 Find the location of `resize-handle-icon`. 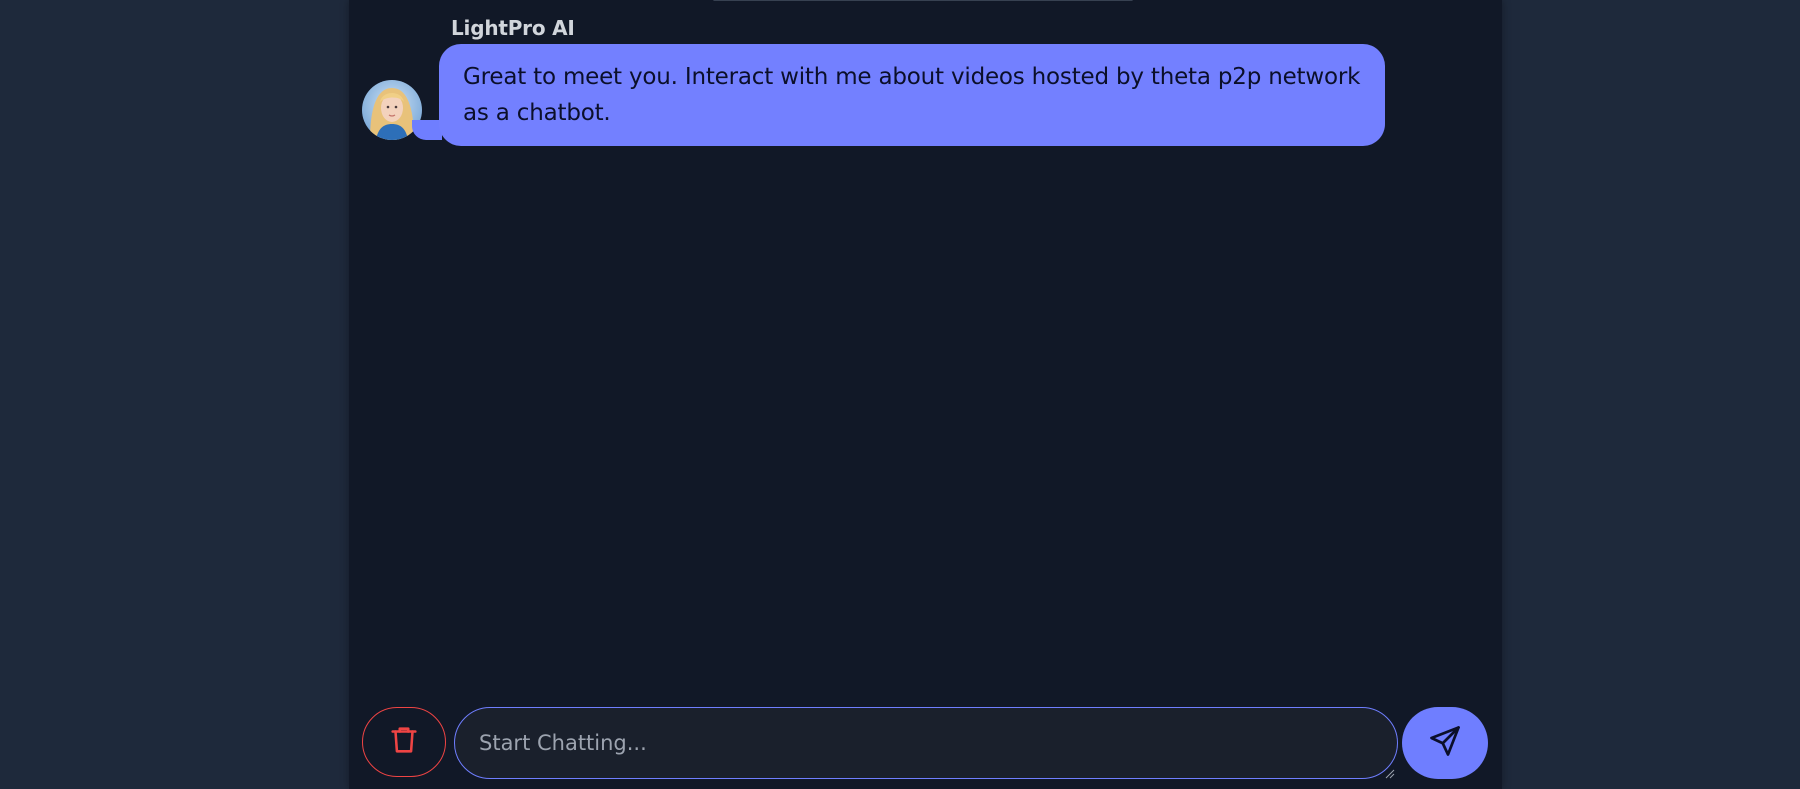

resize-handle-icon is located at coordinates (1389, 771).